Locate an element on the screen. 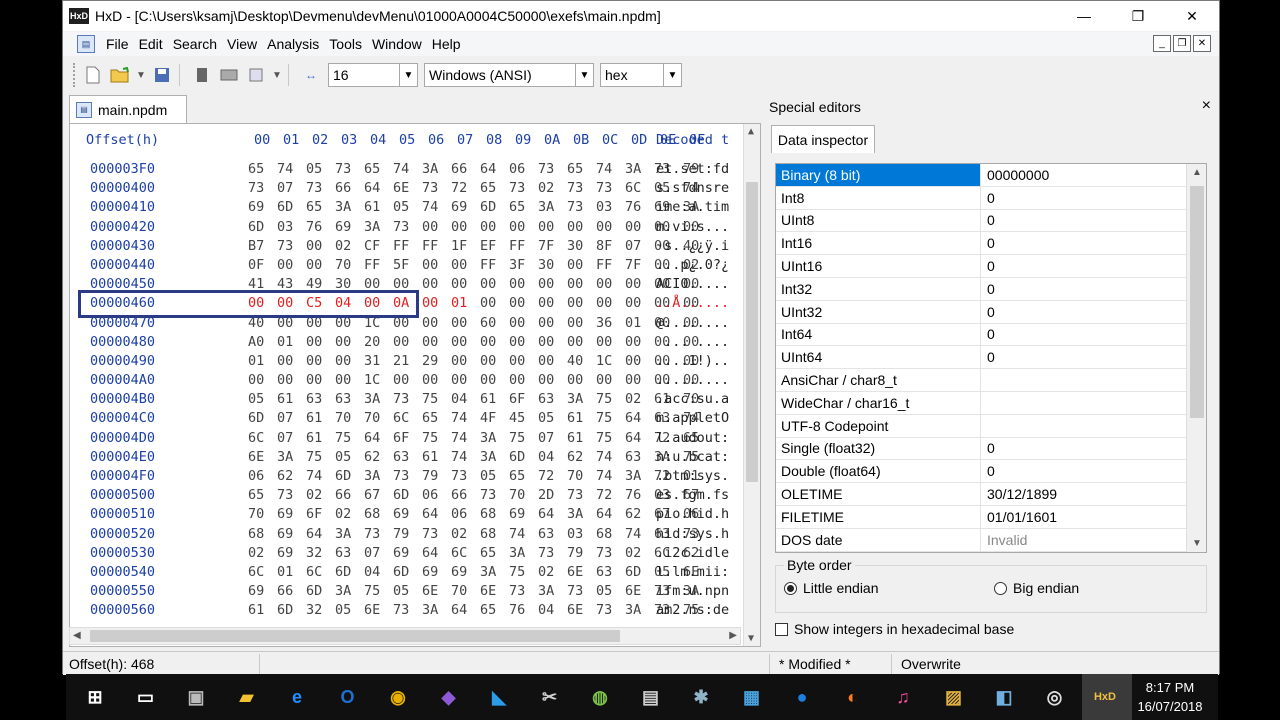 The width and height of the screenshot is (1280, 720). mdi-minimize-button: _ is located at coordinates (1162, 43).